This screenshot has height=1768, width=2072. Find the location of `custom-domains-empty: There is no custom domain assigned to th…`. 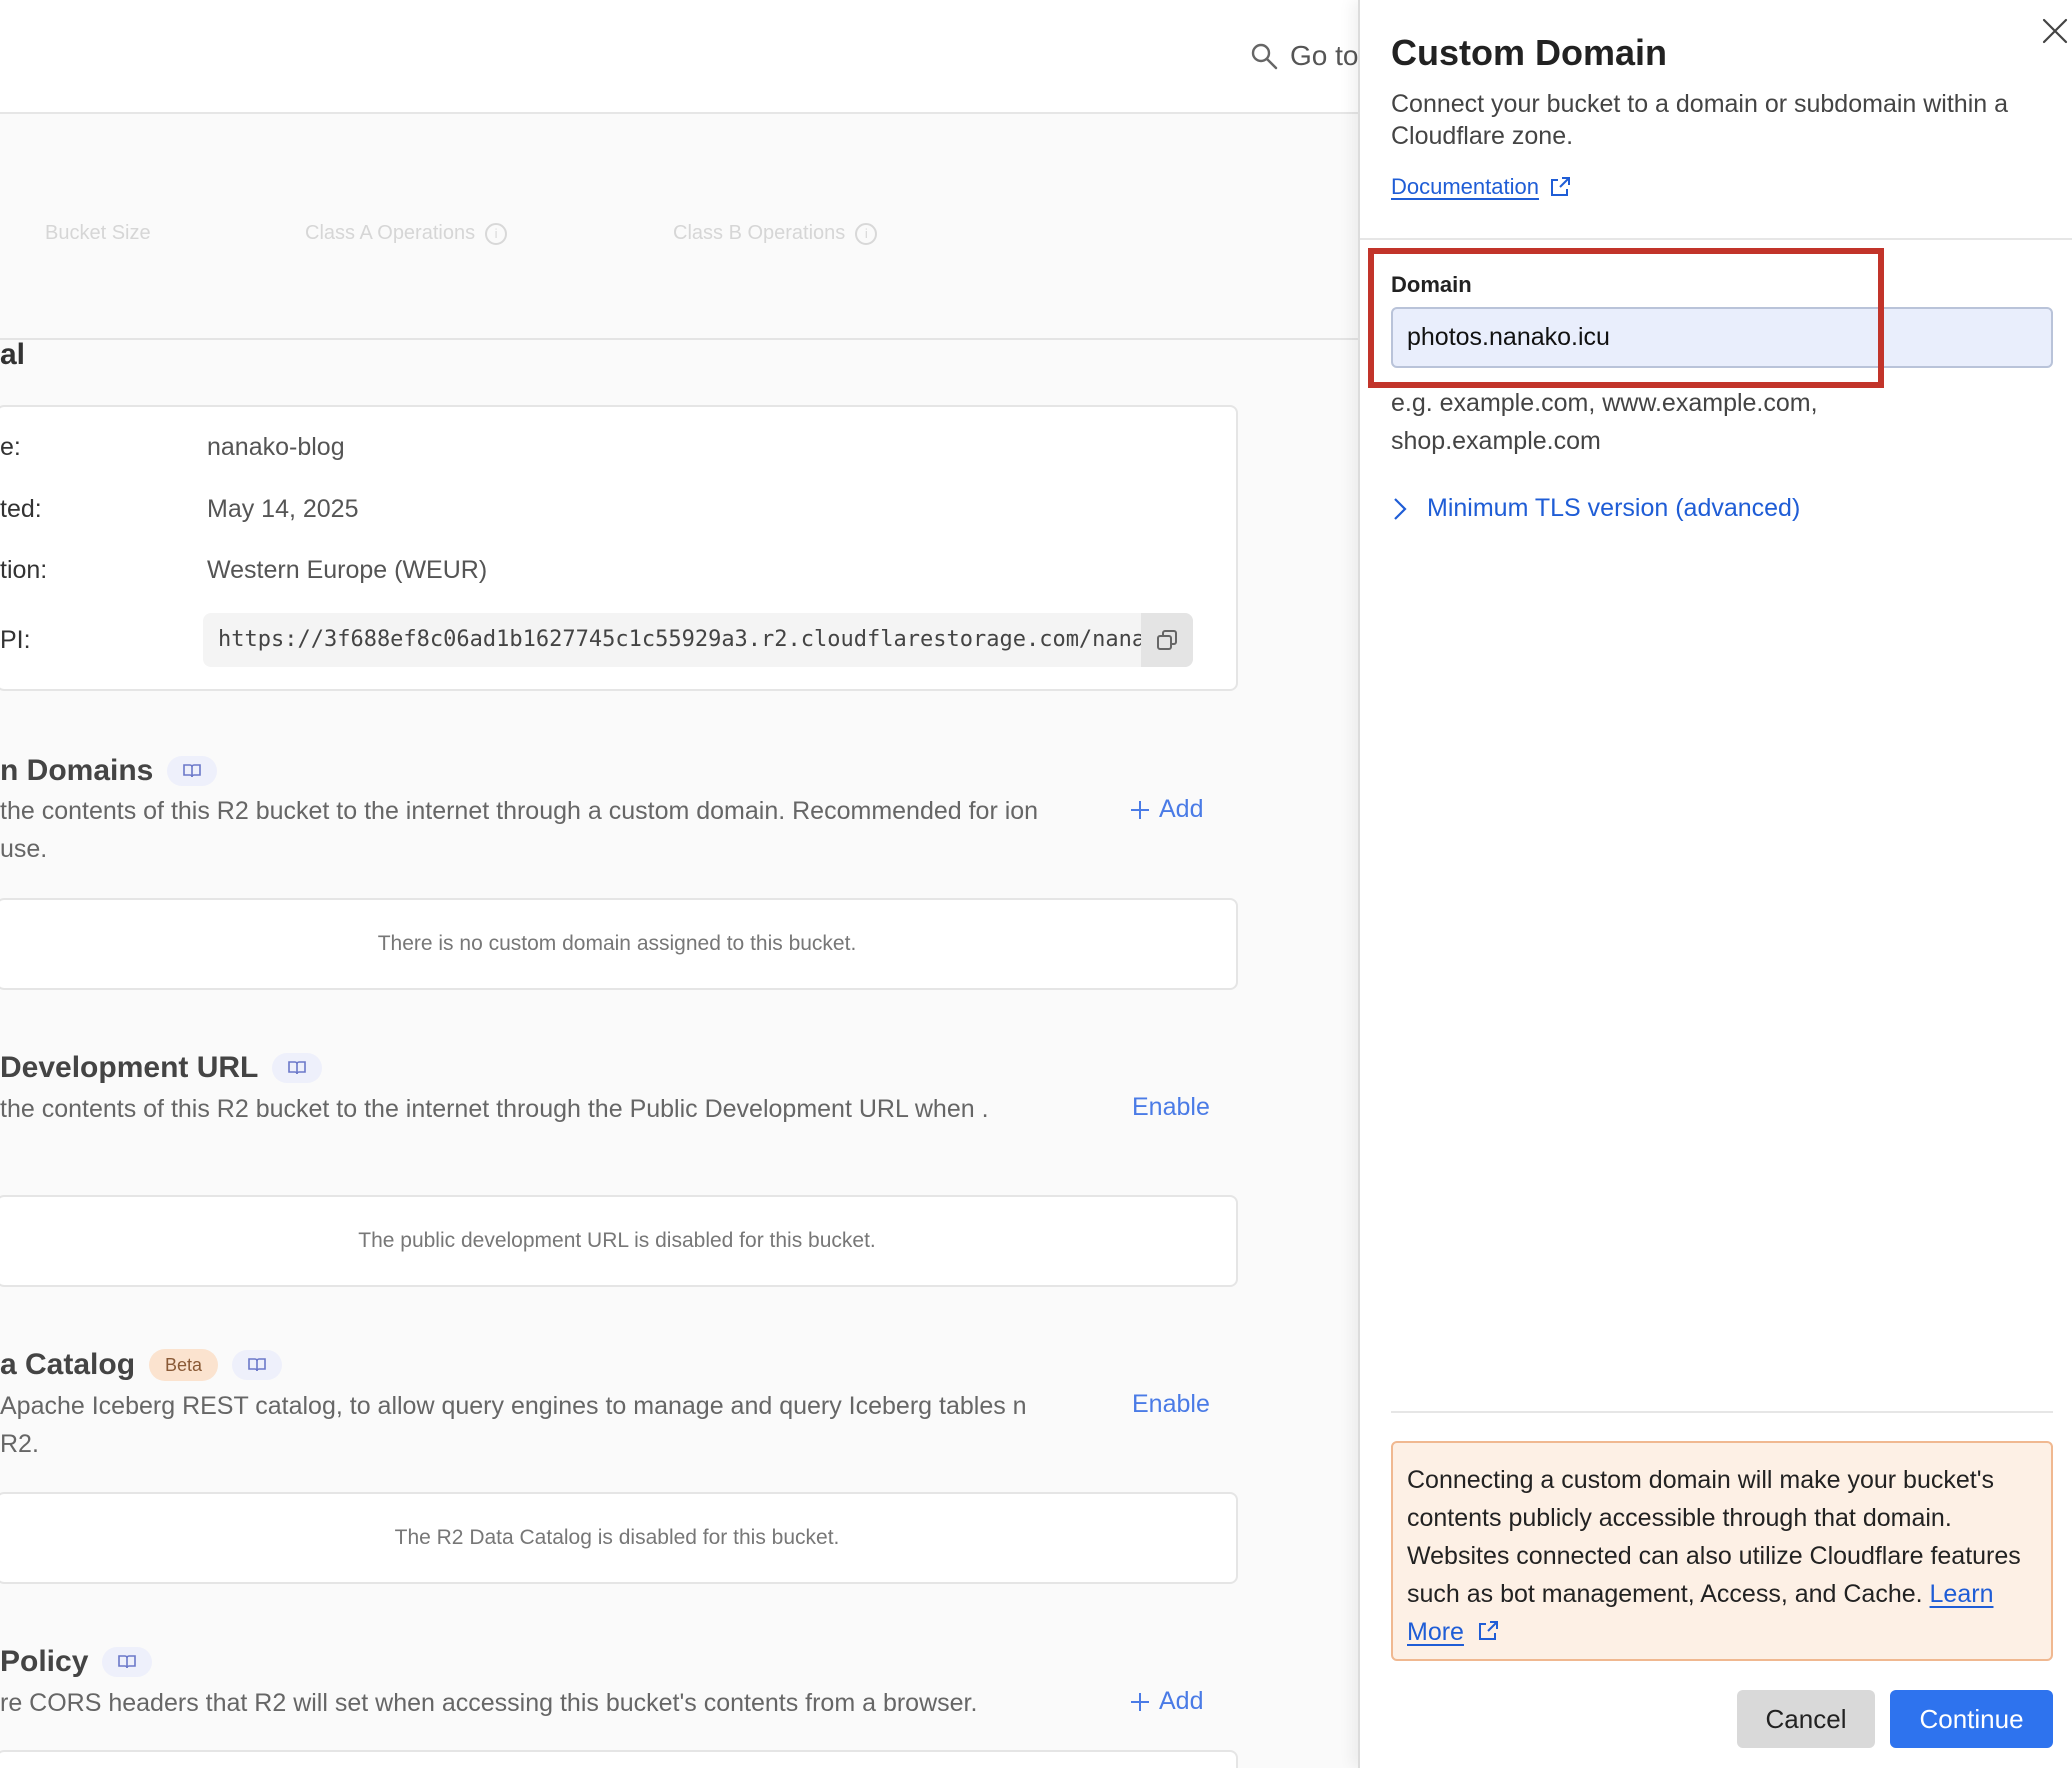

custom-domains-empty: There is no custom domain assigned to th… is located at coordinates (619, 944).